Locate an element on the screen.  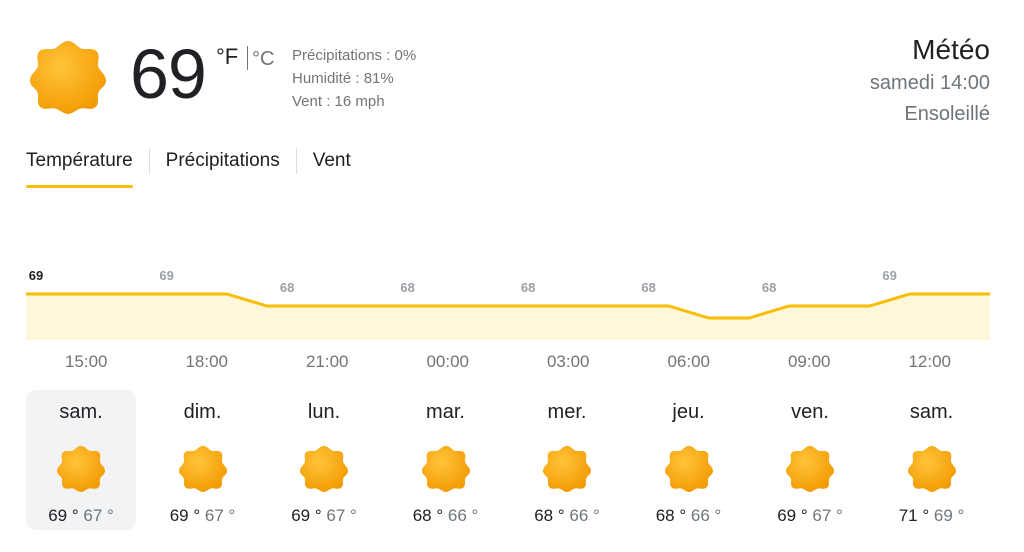
day-forecast-item: ven. 69 ° 67 ° is located at coordinates (810, 460).